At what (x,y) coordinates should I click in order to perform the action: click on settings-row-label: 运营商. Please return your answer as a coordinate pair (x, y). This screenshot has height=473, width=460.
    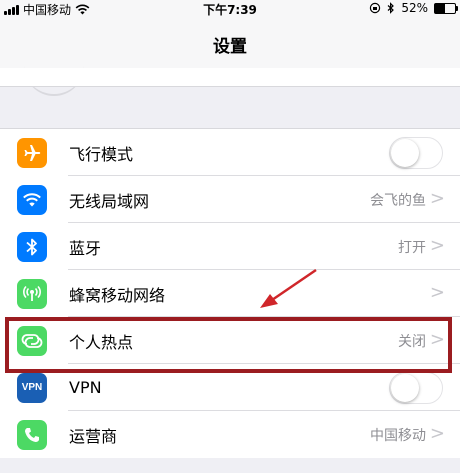
    Looking at the image, I should click on (93, 436).